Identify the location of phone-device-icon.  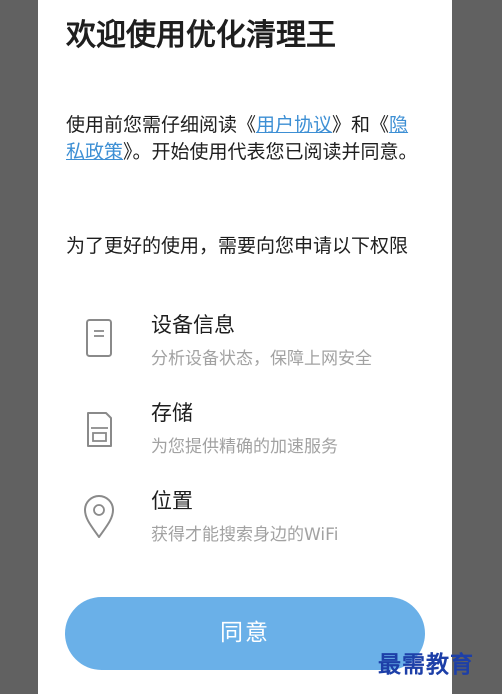
(99, 341).